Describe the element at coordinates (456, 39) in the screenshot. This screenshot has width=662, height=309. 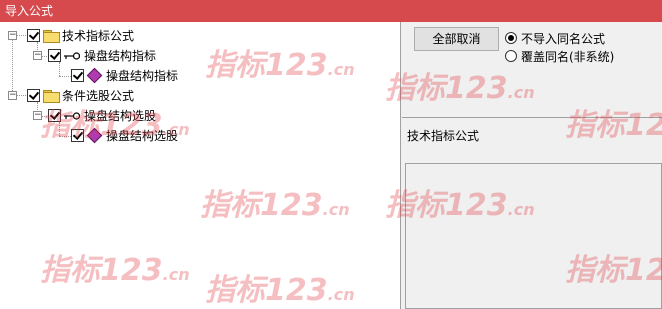
I see `cancel-all-button: 全部取消` at that location.